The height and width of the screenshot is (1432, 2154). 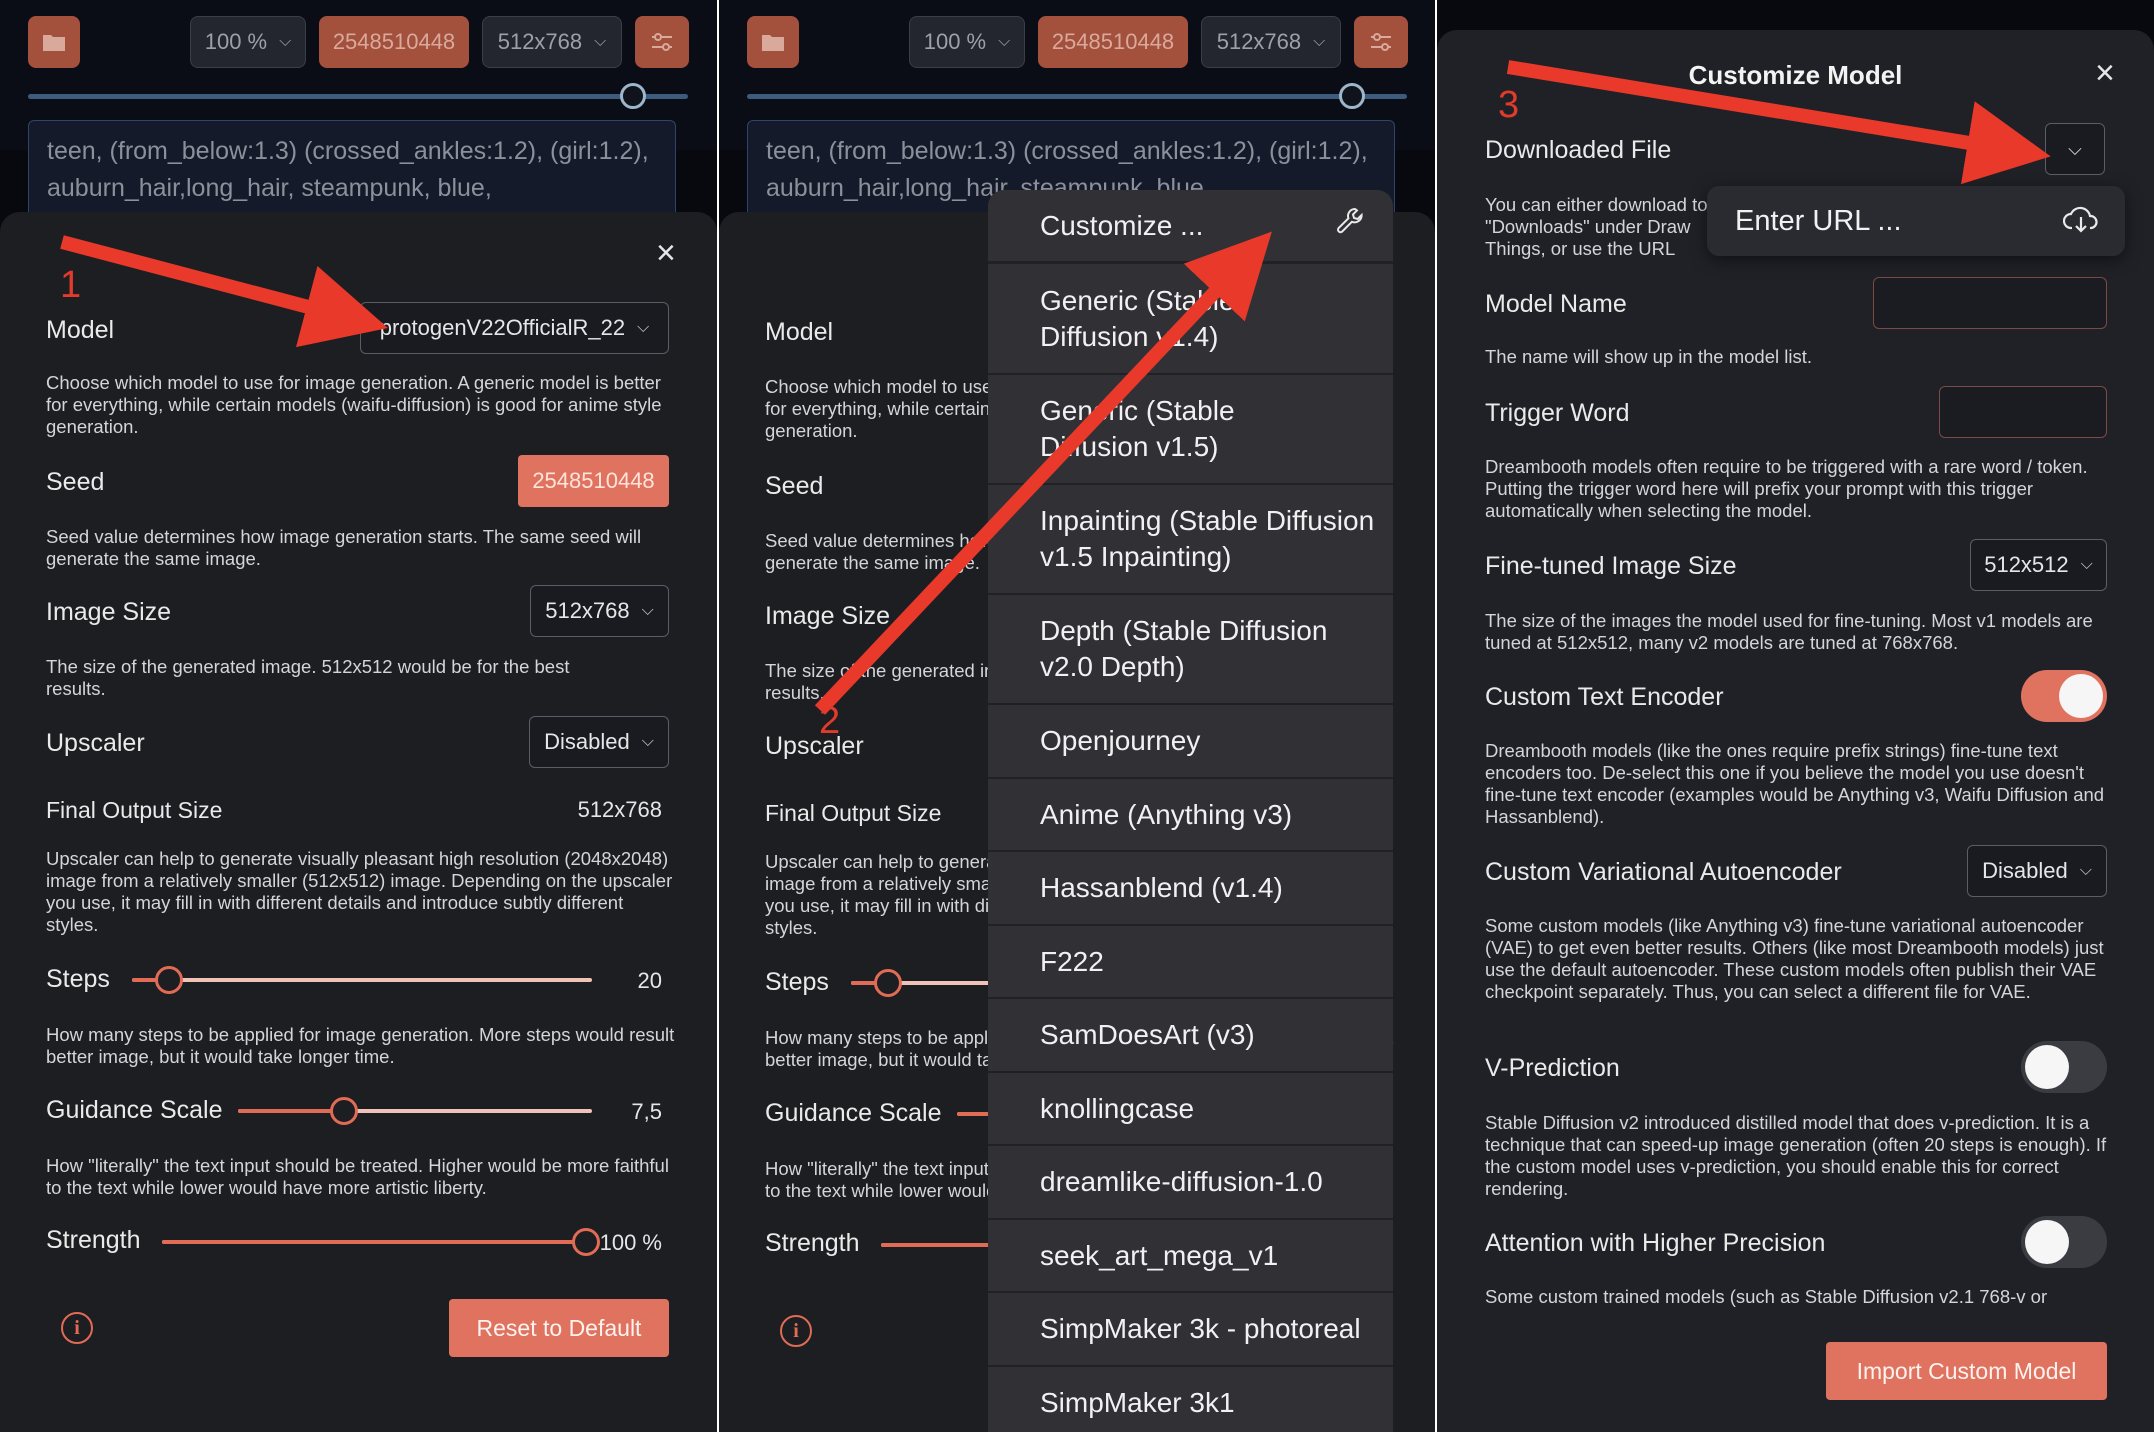 I want to click on trigger-word-input, so click(x=2023, y=412).